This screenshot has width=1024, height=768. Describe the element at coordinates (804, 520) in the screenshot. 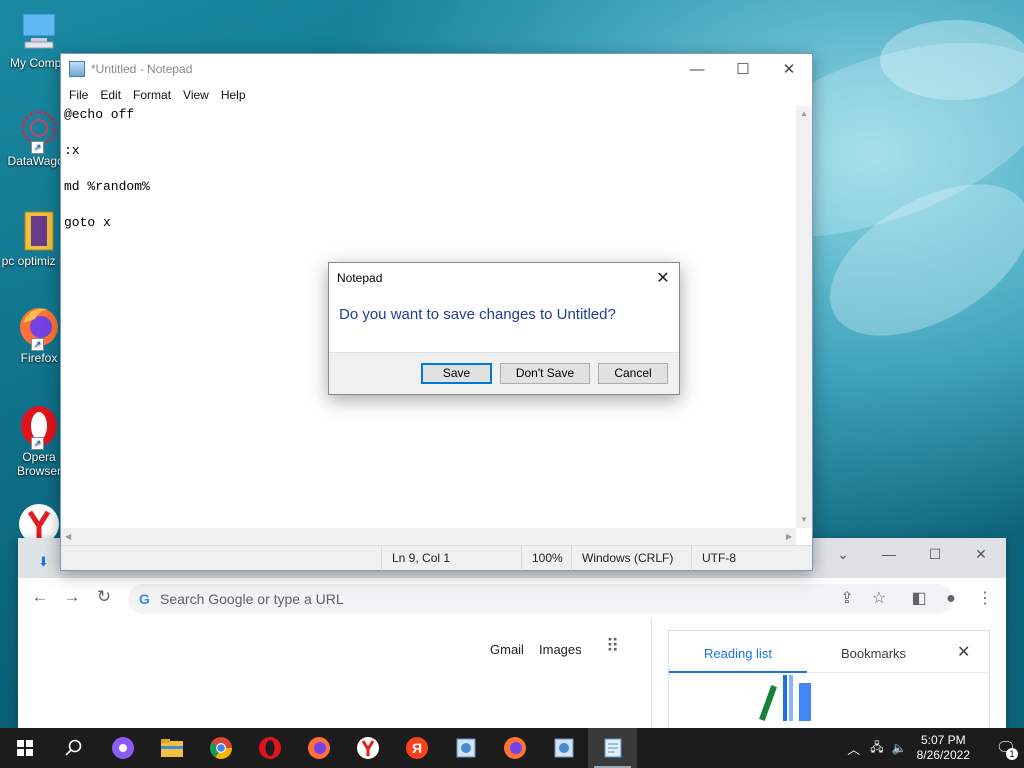

I see `scroll-down-icon: ▼` at that location.